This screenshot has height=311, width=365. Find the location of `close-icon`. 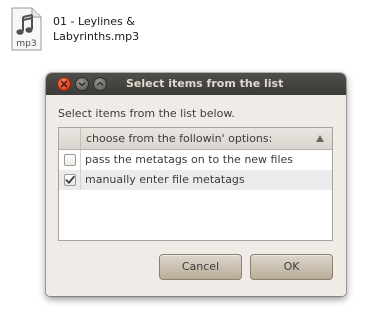

close-icon is located at coordinates (64, 84).